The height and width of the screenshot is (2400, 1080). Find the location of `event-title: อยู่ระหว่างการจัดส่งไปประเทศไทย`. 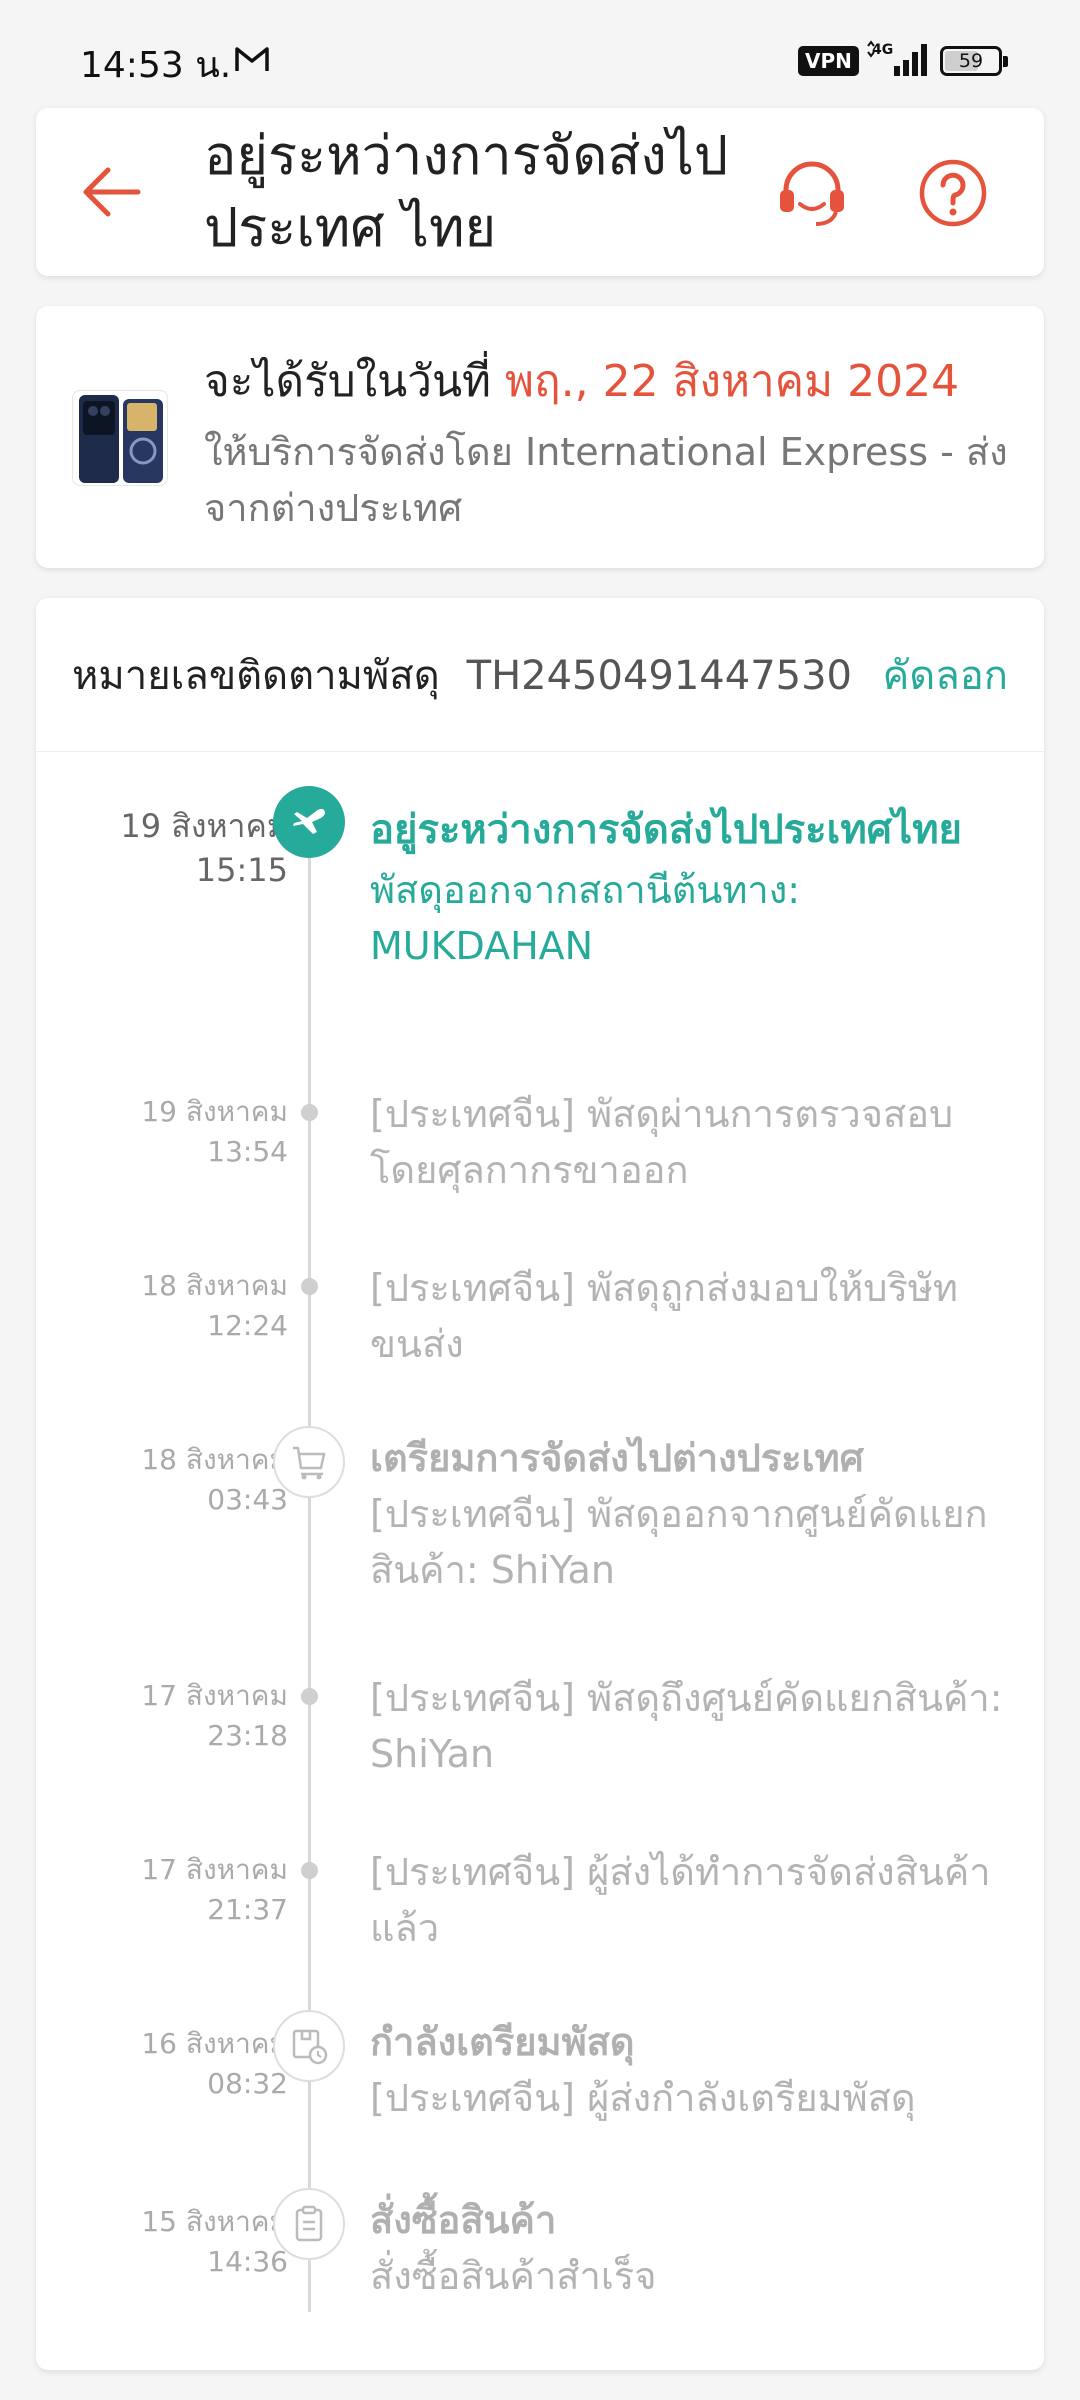

event-title: อยู่ระหว่างการจัดส่งไปประเทศไทย is located at coordinates (666, 830).